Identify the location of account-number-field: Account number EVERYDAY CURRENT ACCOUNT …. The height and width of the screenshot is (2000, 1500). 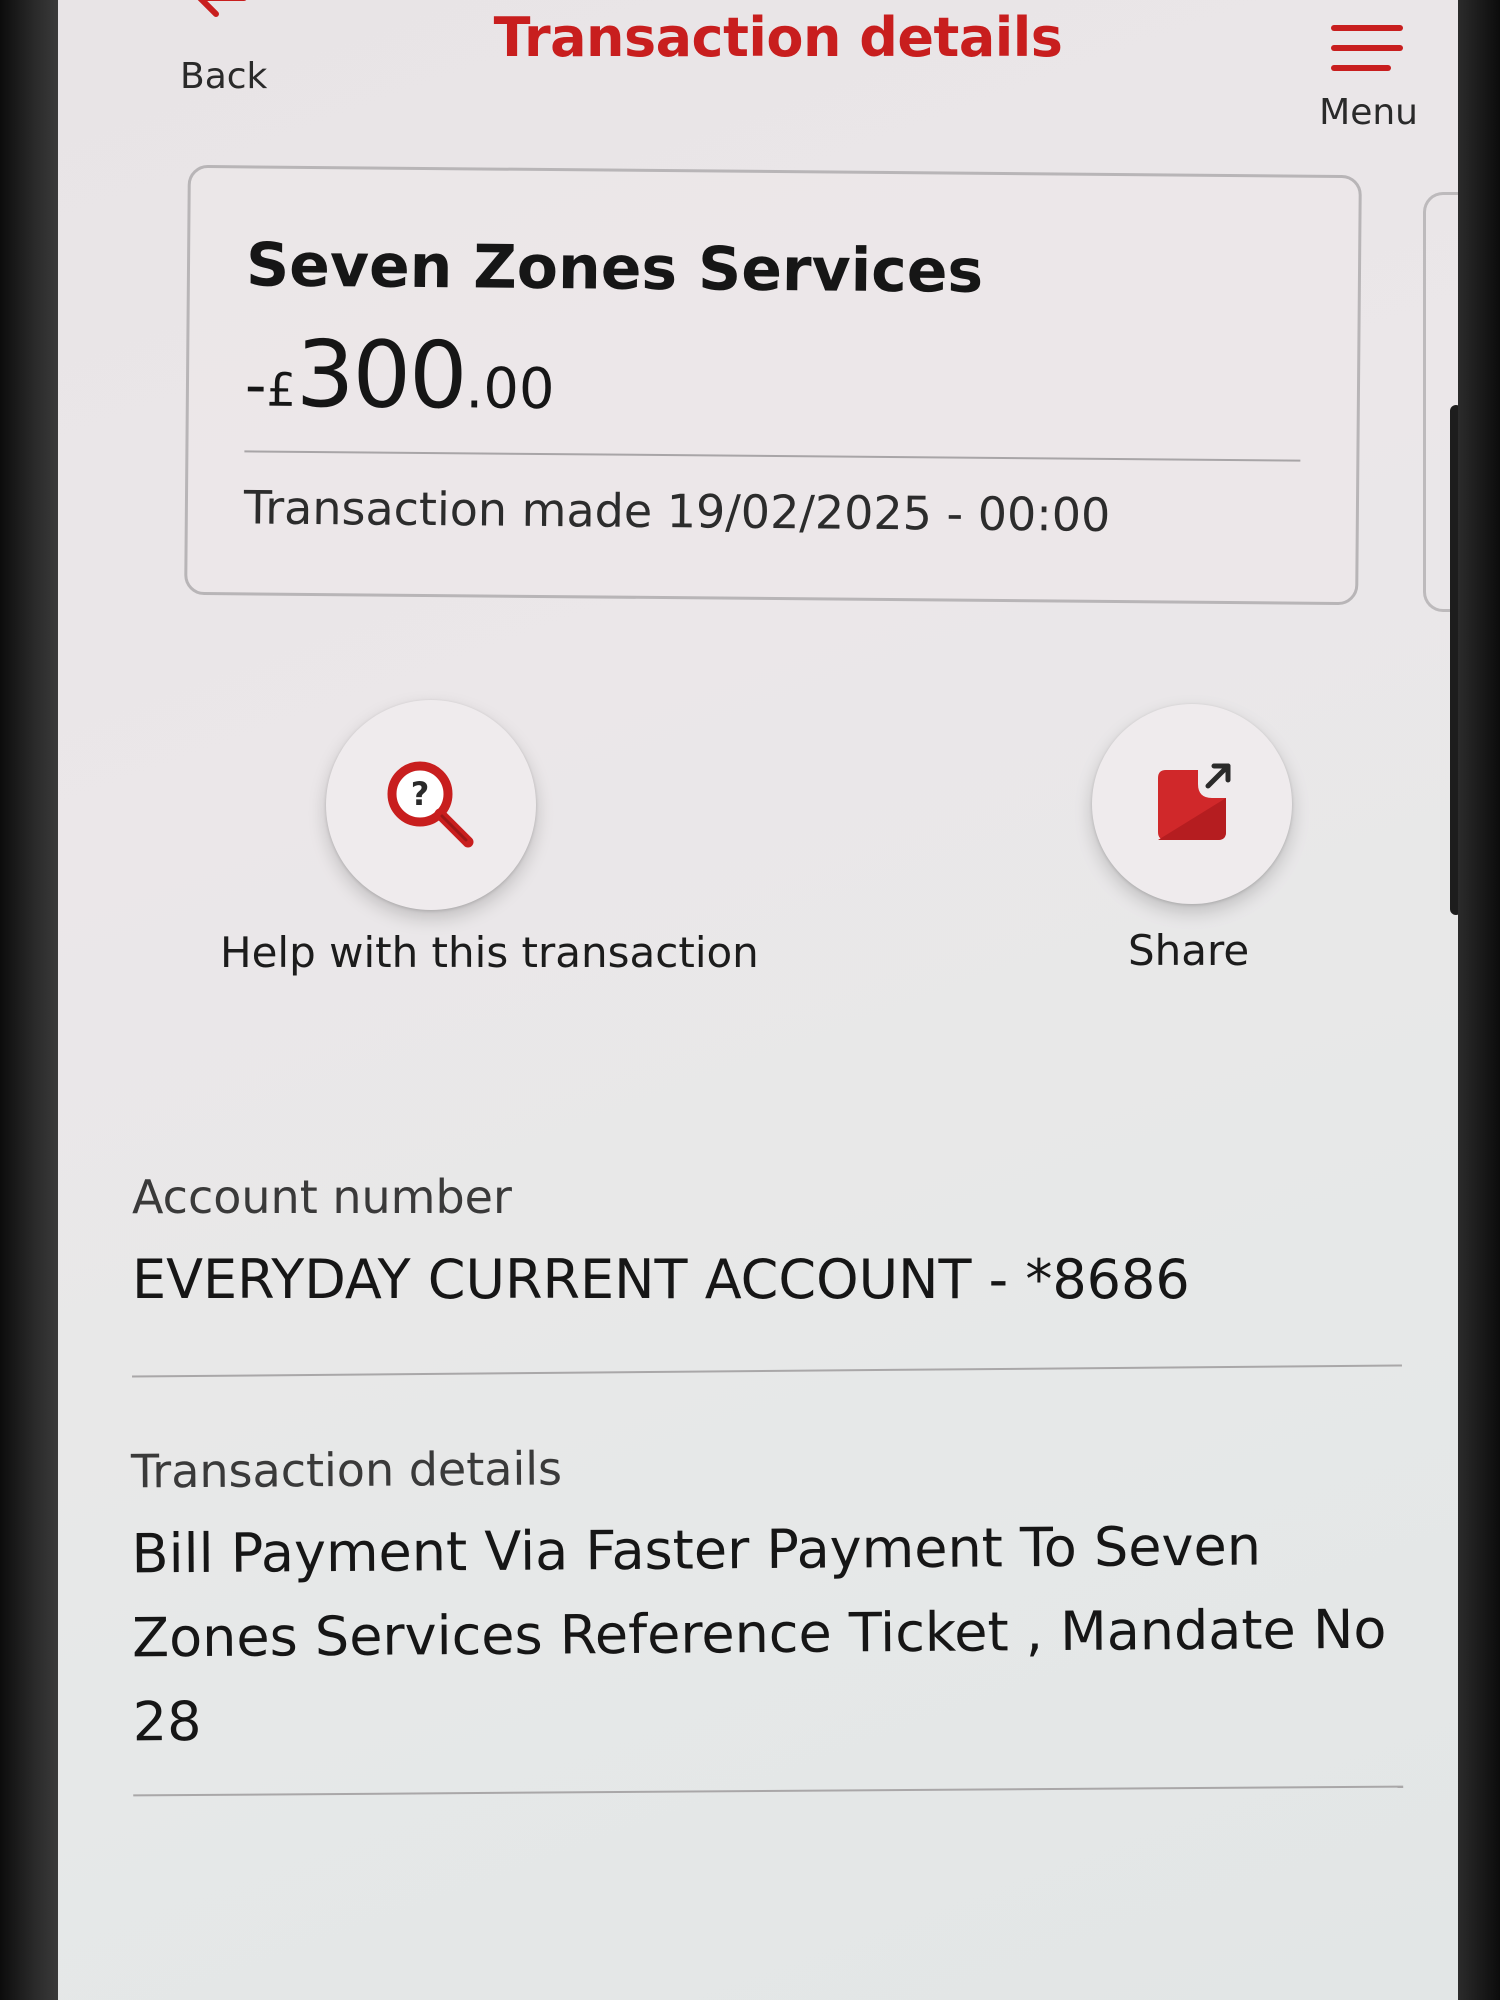
(767, 1274).